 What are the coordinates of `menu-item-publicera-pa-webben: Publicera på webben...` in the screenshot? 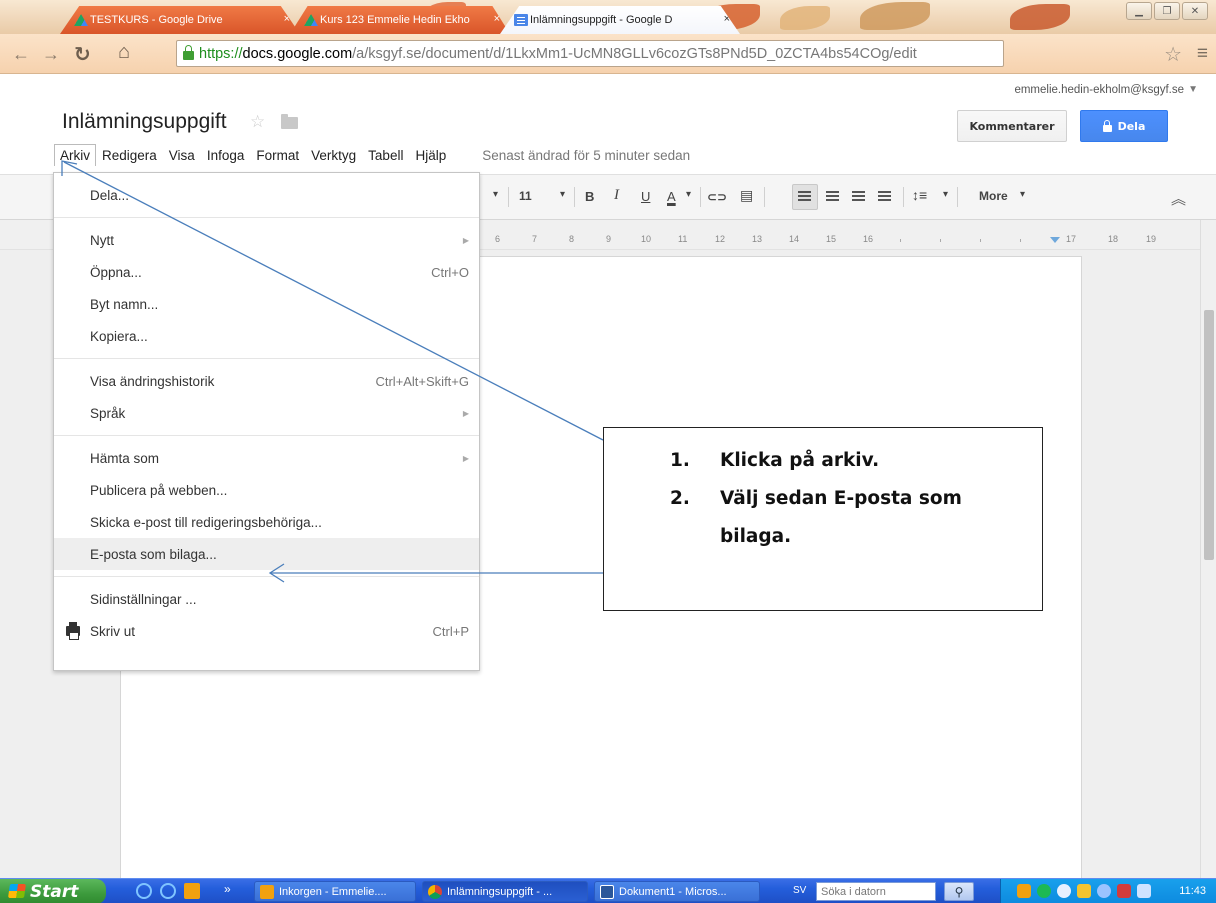 It's located at (266, 490).